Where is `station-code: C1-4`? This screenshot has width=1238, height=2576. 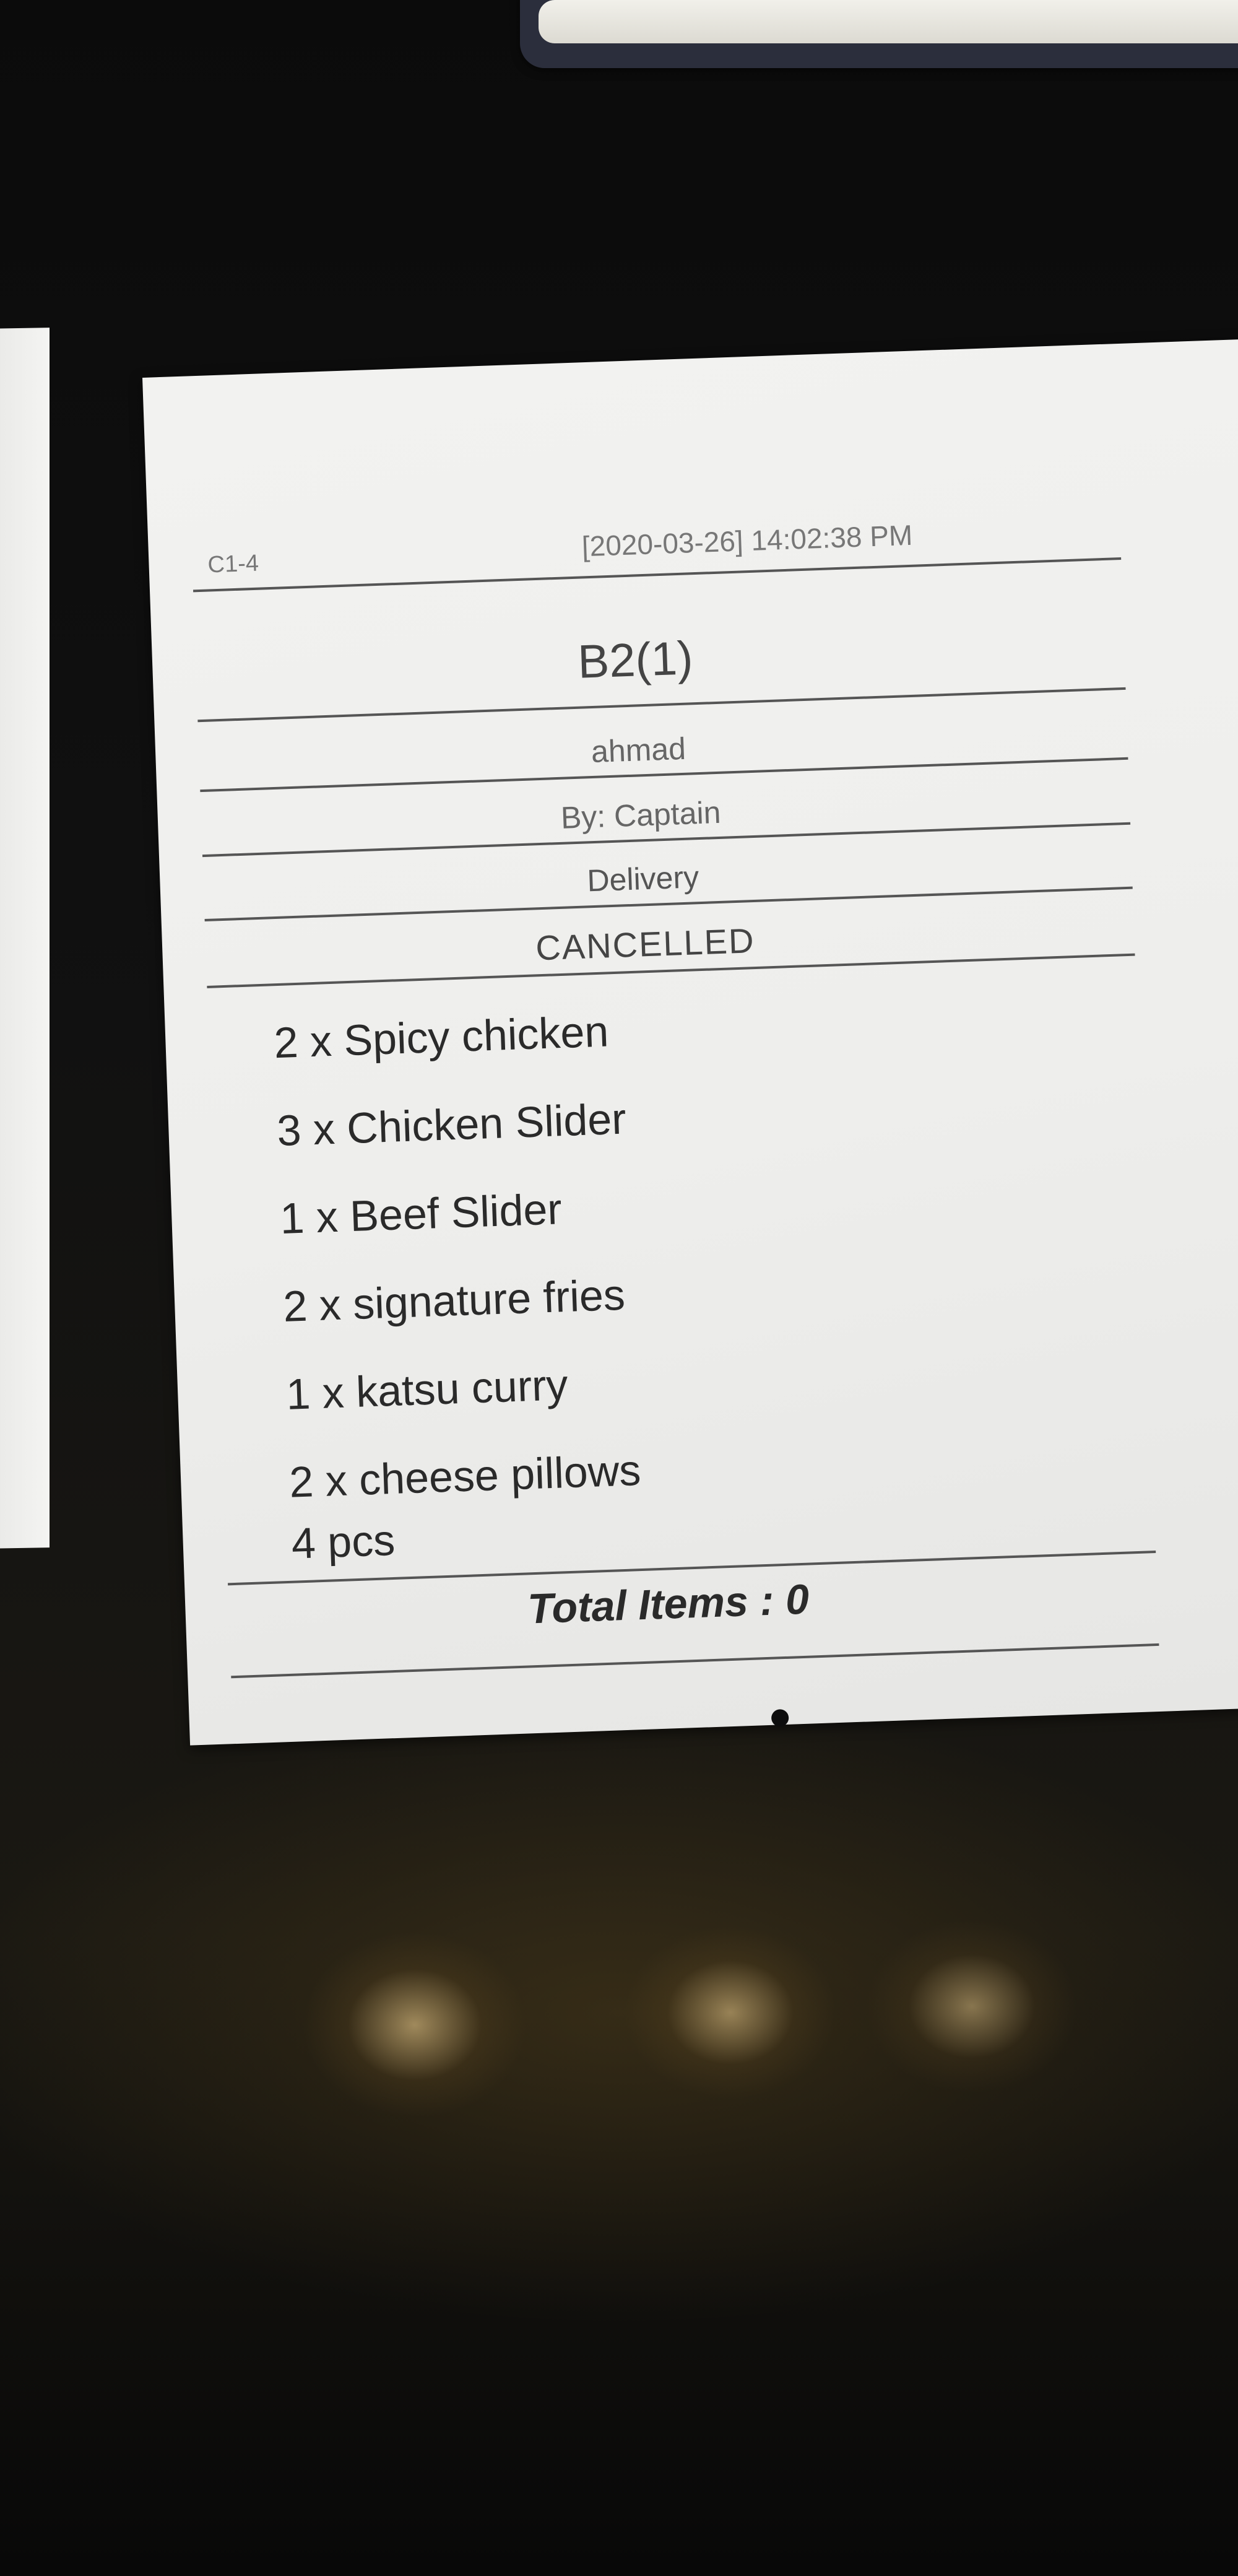
station-code: C1-4 is located at coordinates (233, 564).